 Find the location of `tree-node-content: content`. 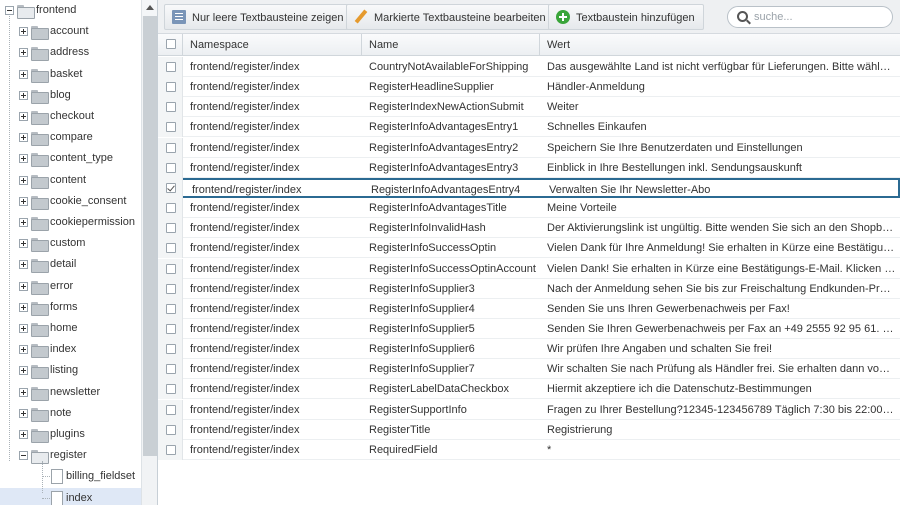

tree-node-content: content is located at coordinates (70, 180).